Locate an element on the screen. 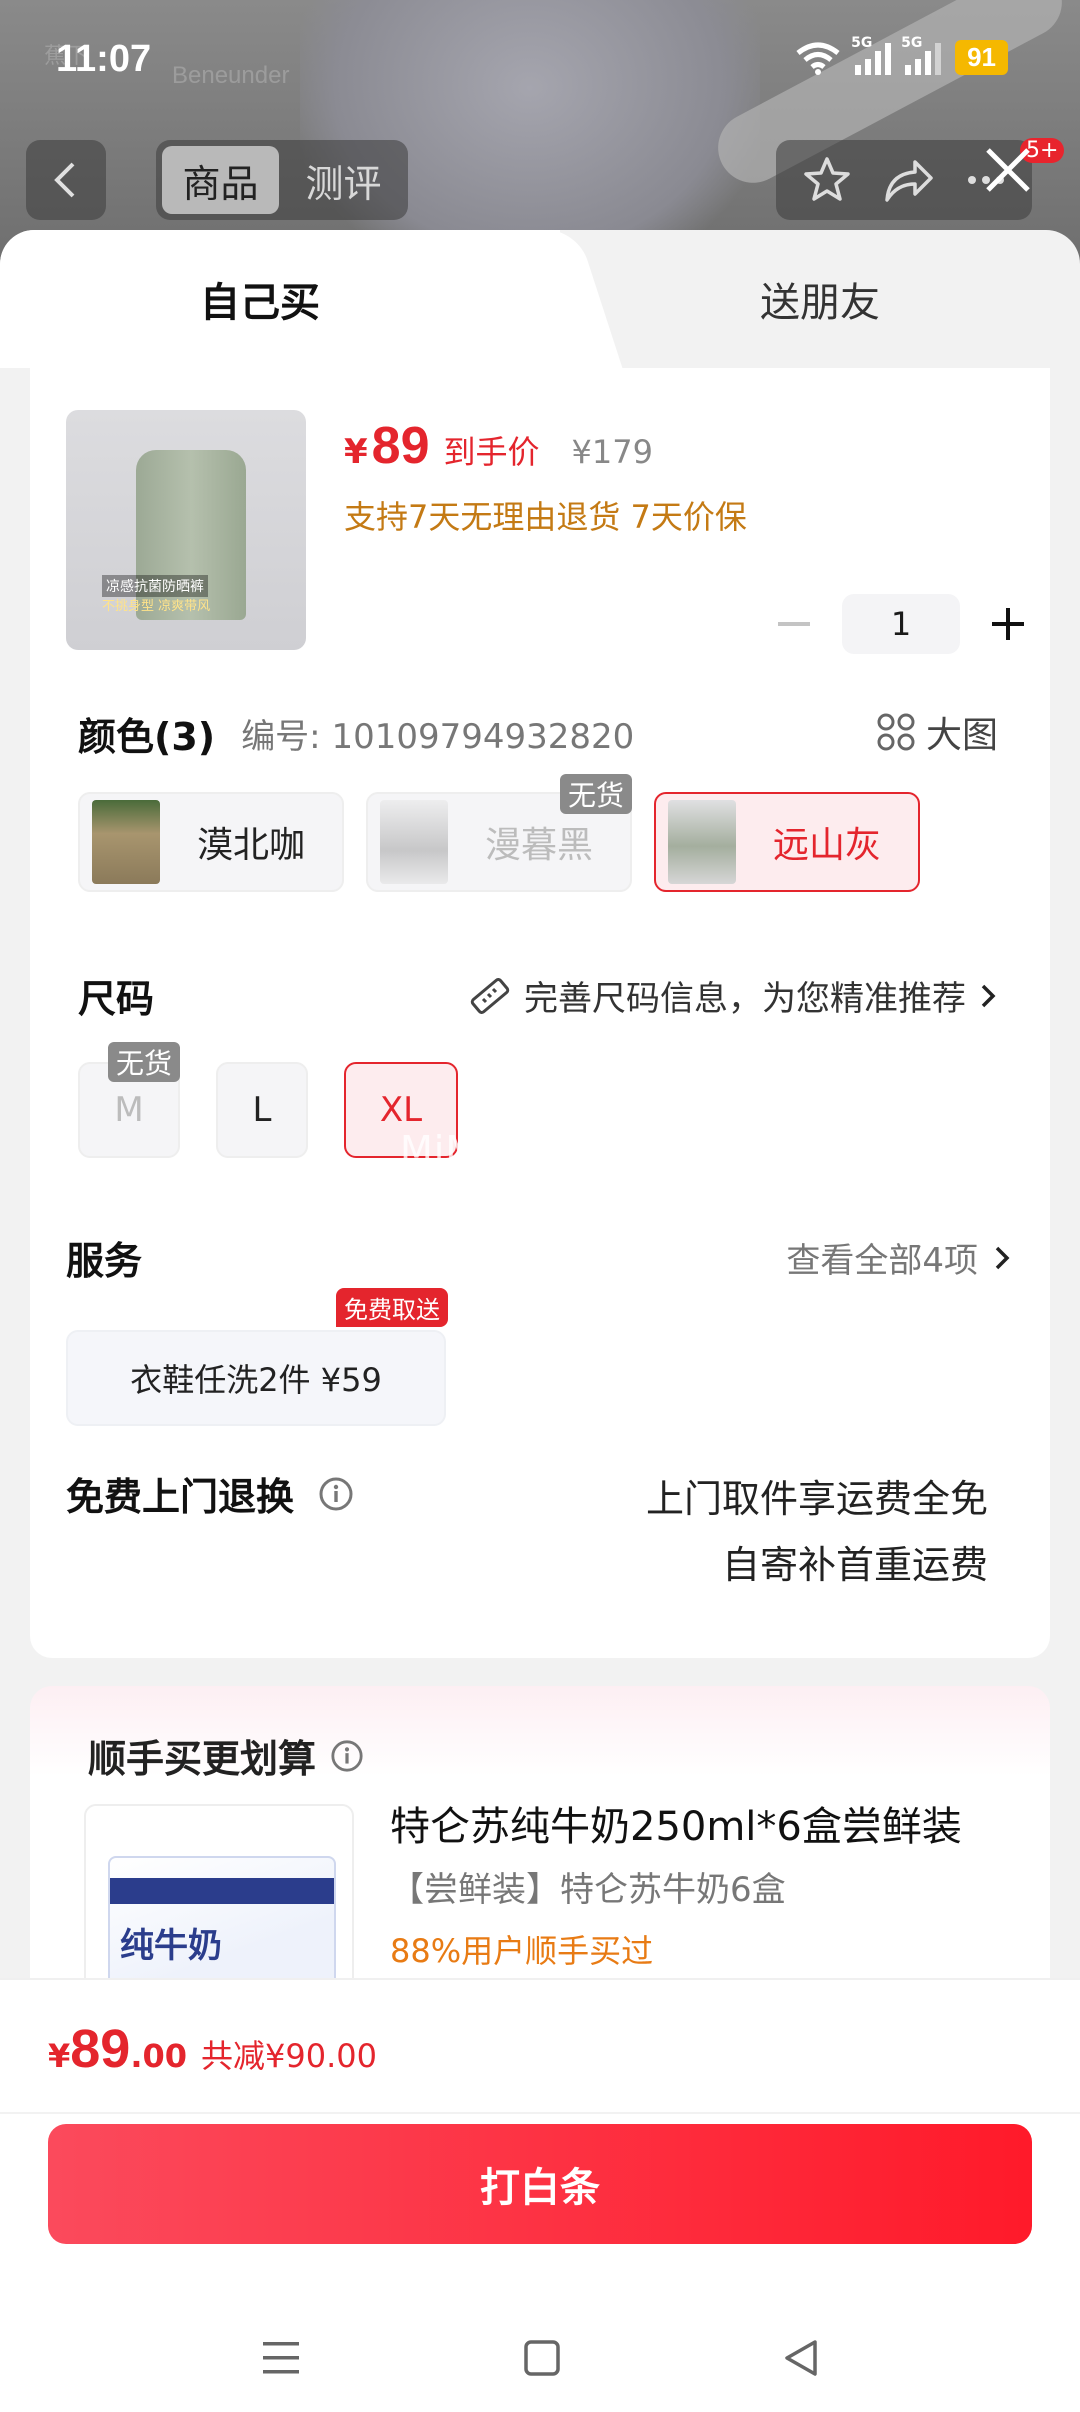 The height and width of the screenshot is (2412, 1080). price-row: ¥ 89 到手价 ¥179 is located at coordinates (498, 446).